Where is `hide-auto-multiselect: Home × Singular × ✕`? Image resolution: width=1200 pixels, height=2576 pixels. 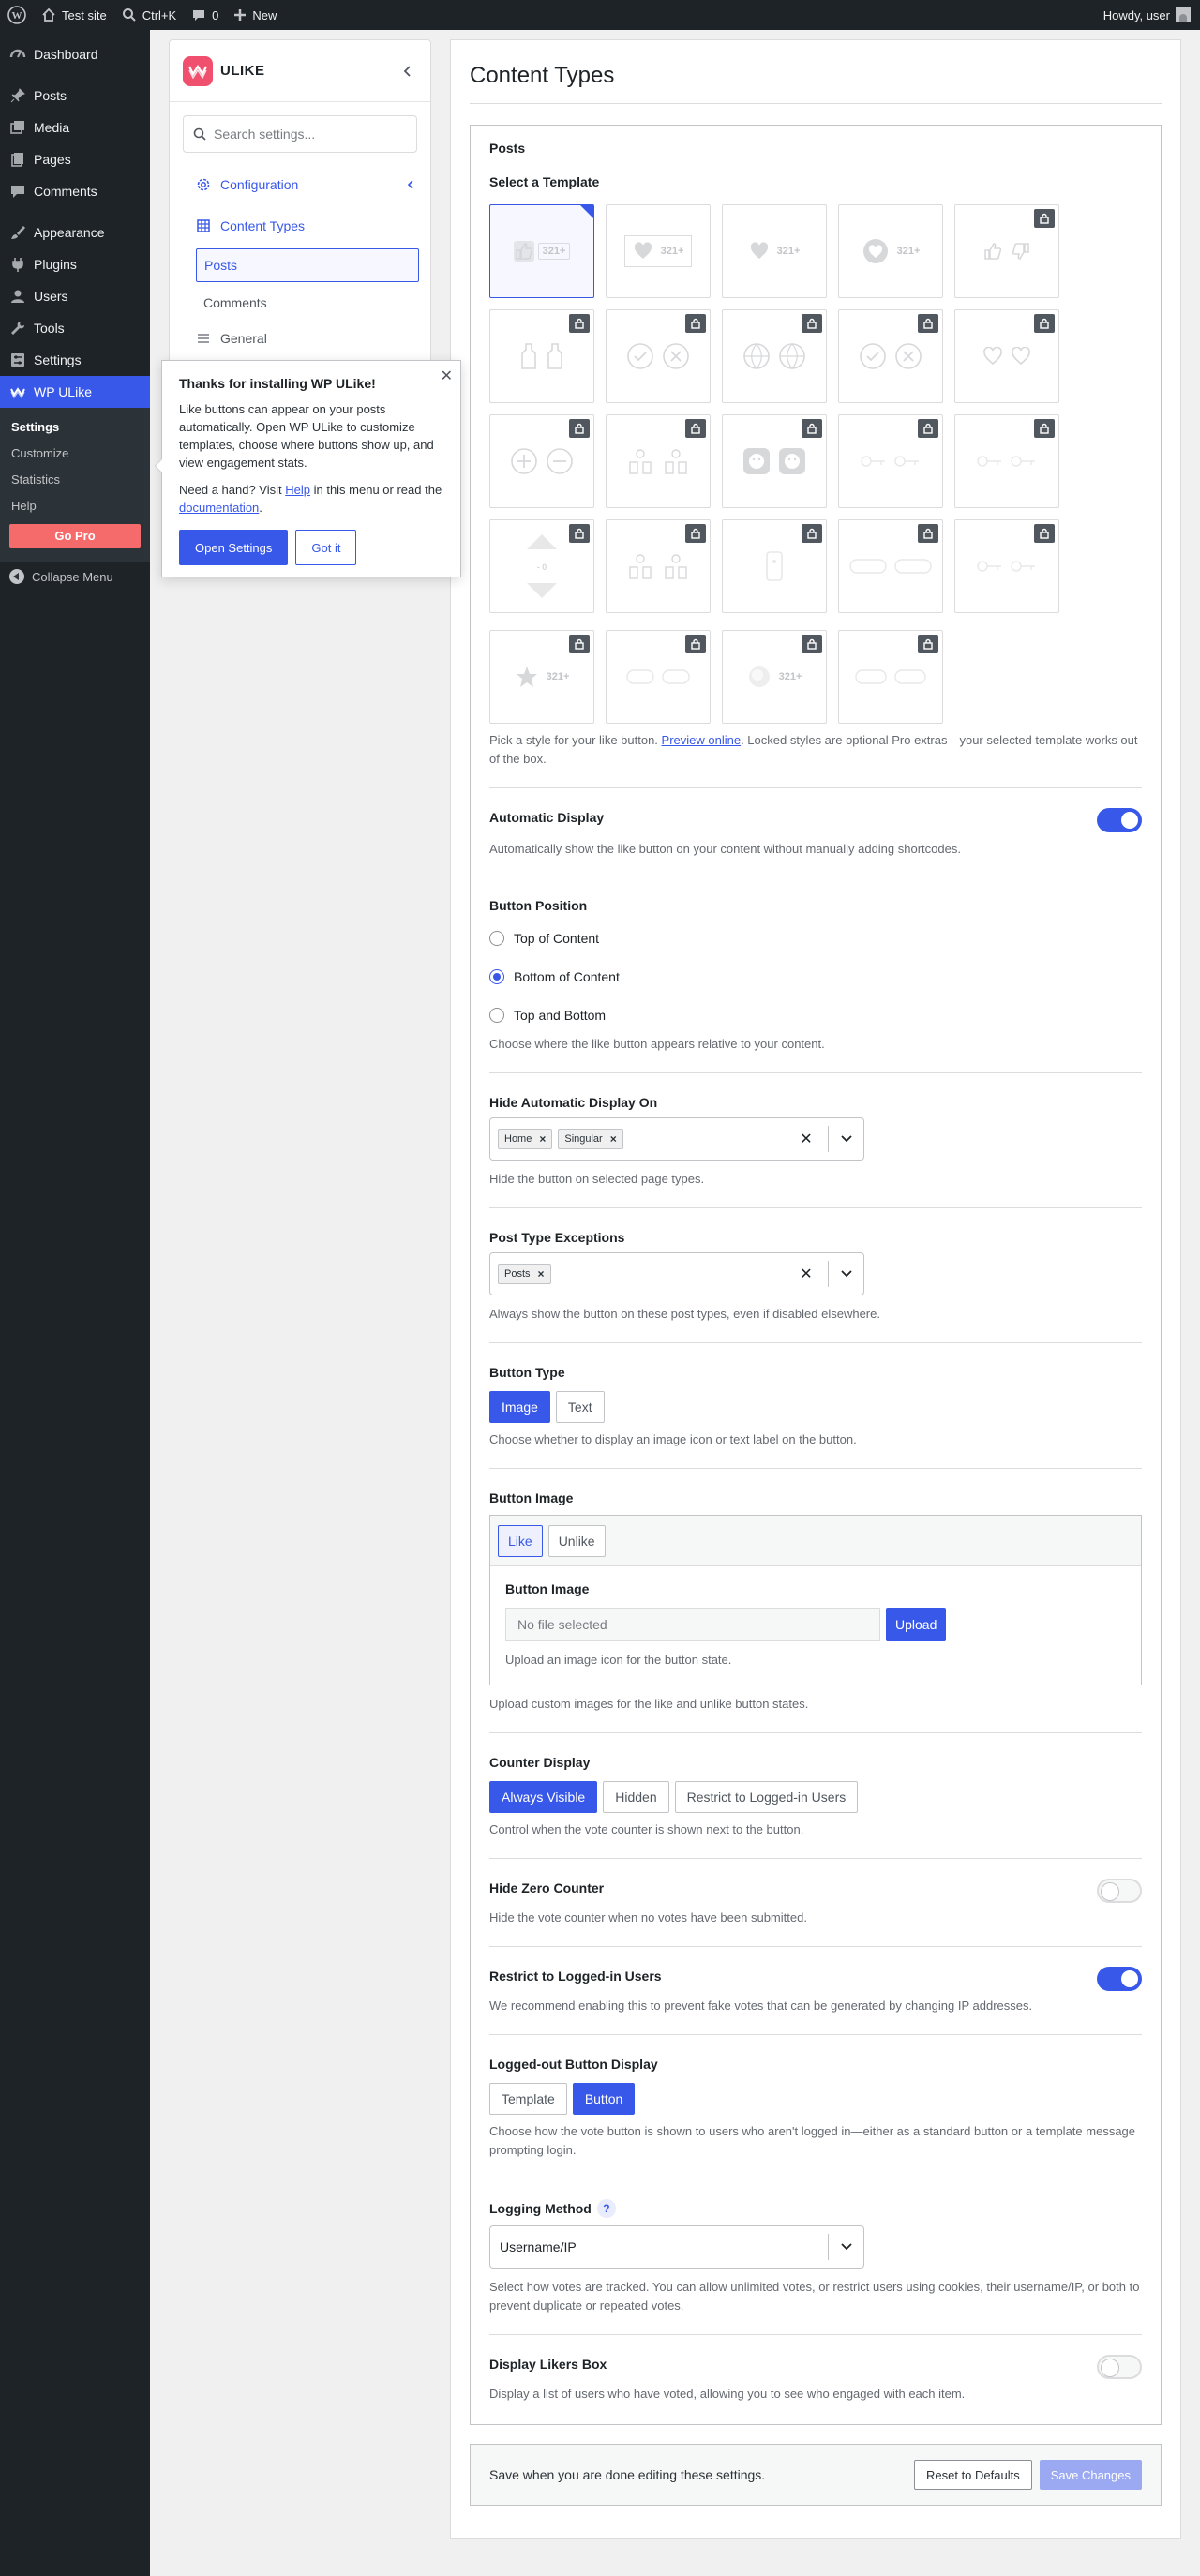 hide-auto-multiselect: Home × Singular × ✕ is located at coordinates (676, 1139).